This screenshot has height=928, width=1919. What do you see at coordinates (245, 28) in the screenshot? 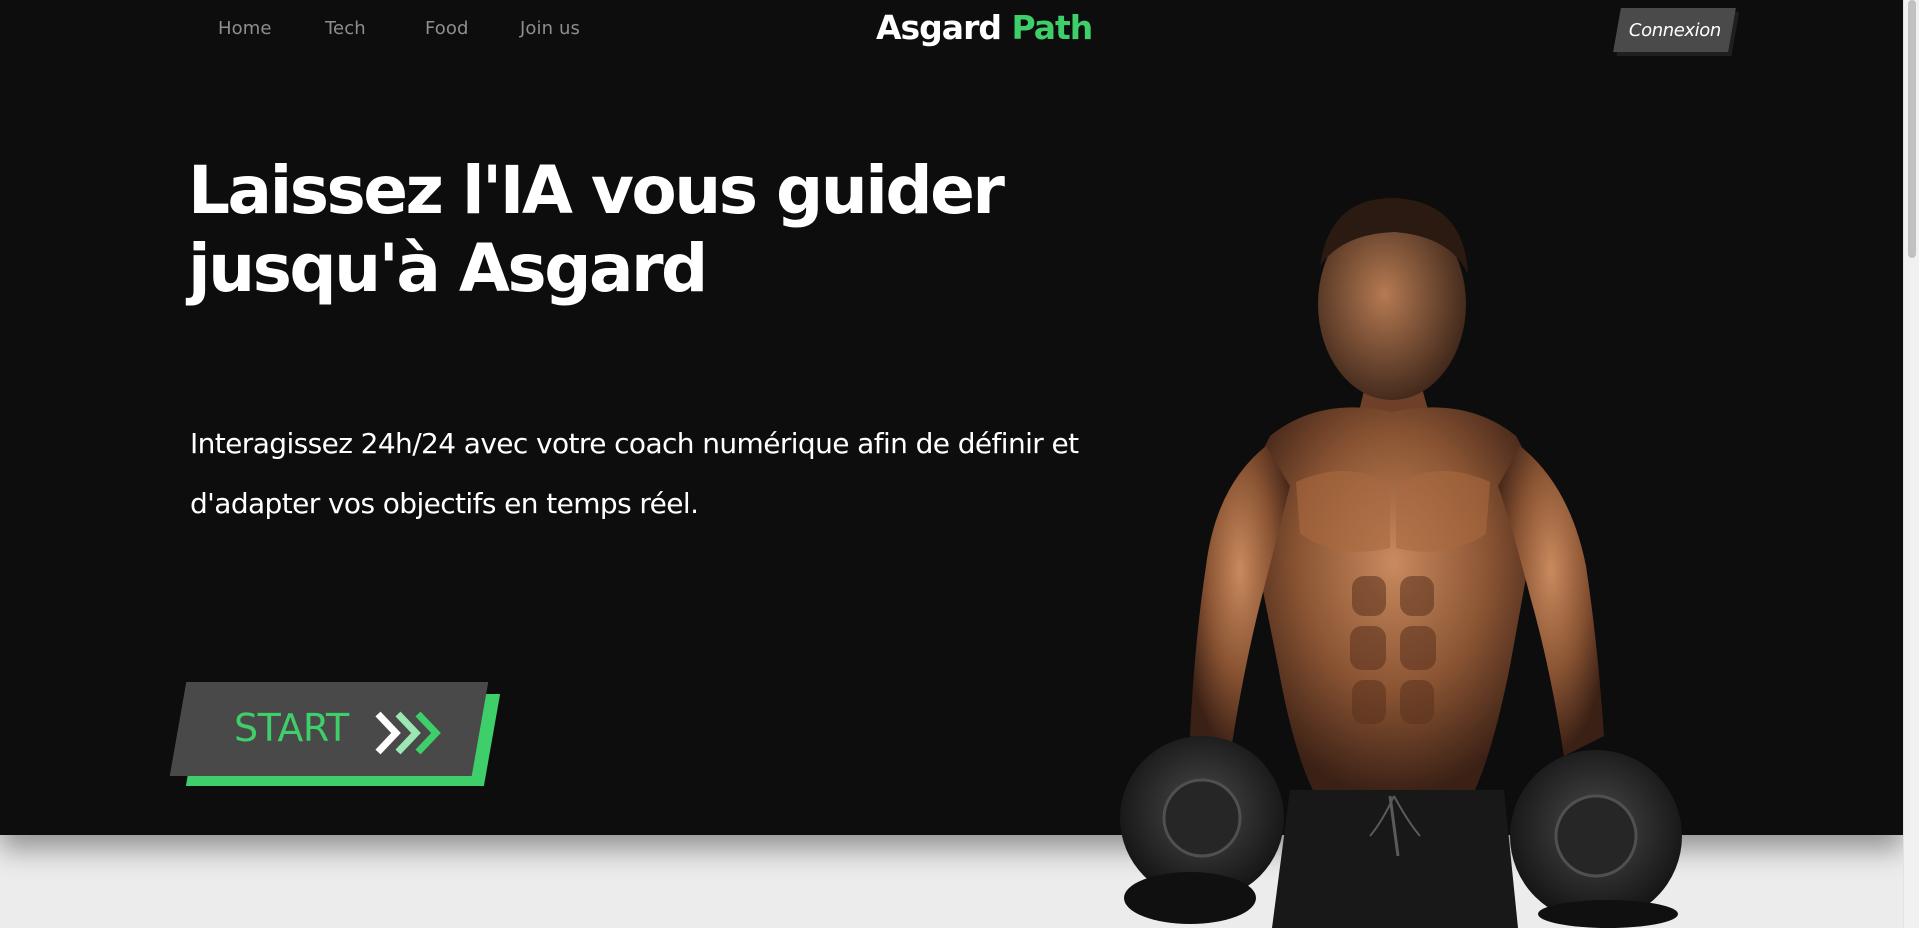
I see `nav-link-home: Home` at bounding box center [245, 28].